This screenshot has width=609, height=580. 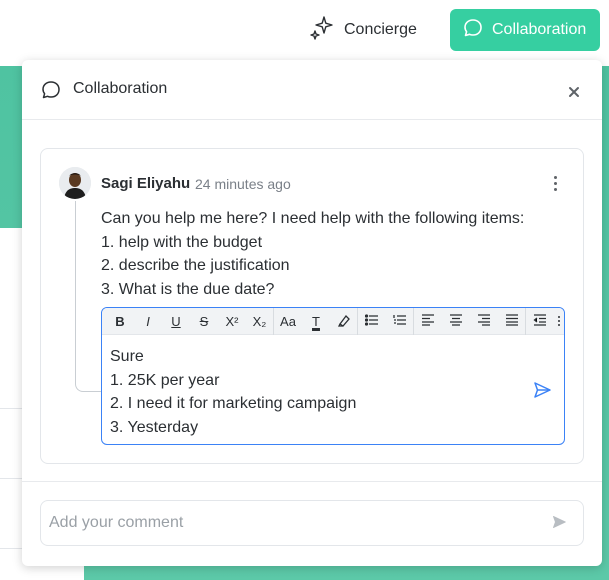 I want to click on align-right-button, so click(x=484, y=321).